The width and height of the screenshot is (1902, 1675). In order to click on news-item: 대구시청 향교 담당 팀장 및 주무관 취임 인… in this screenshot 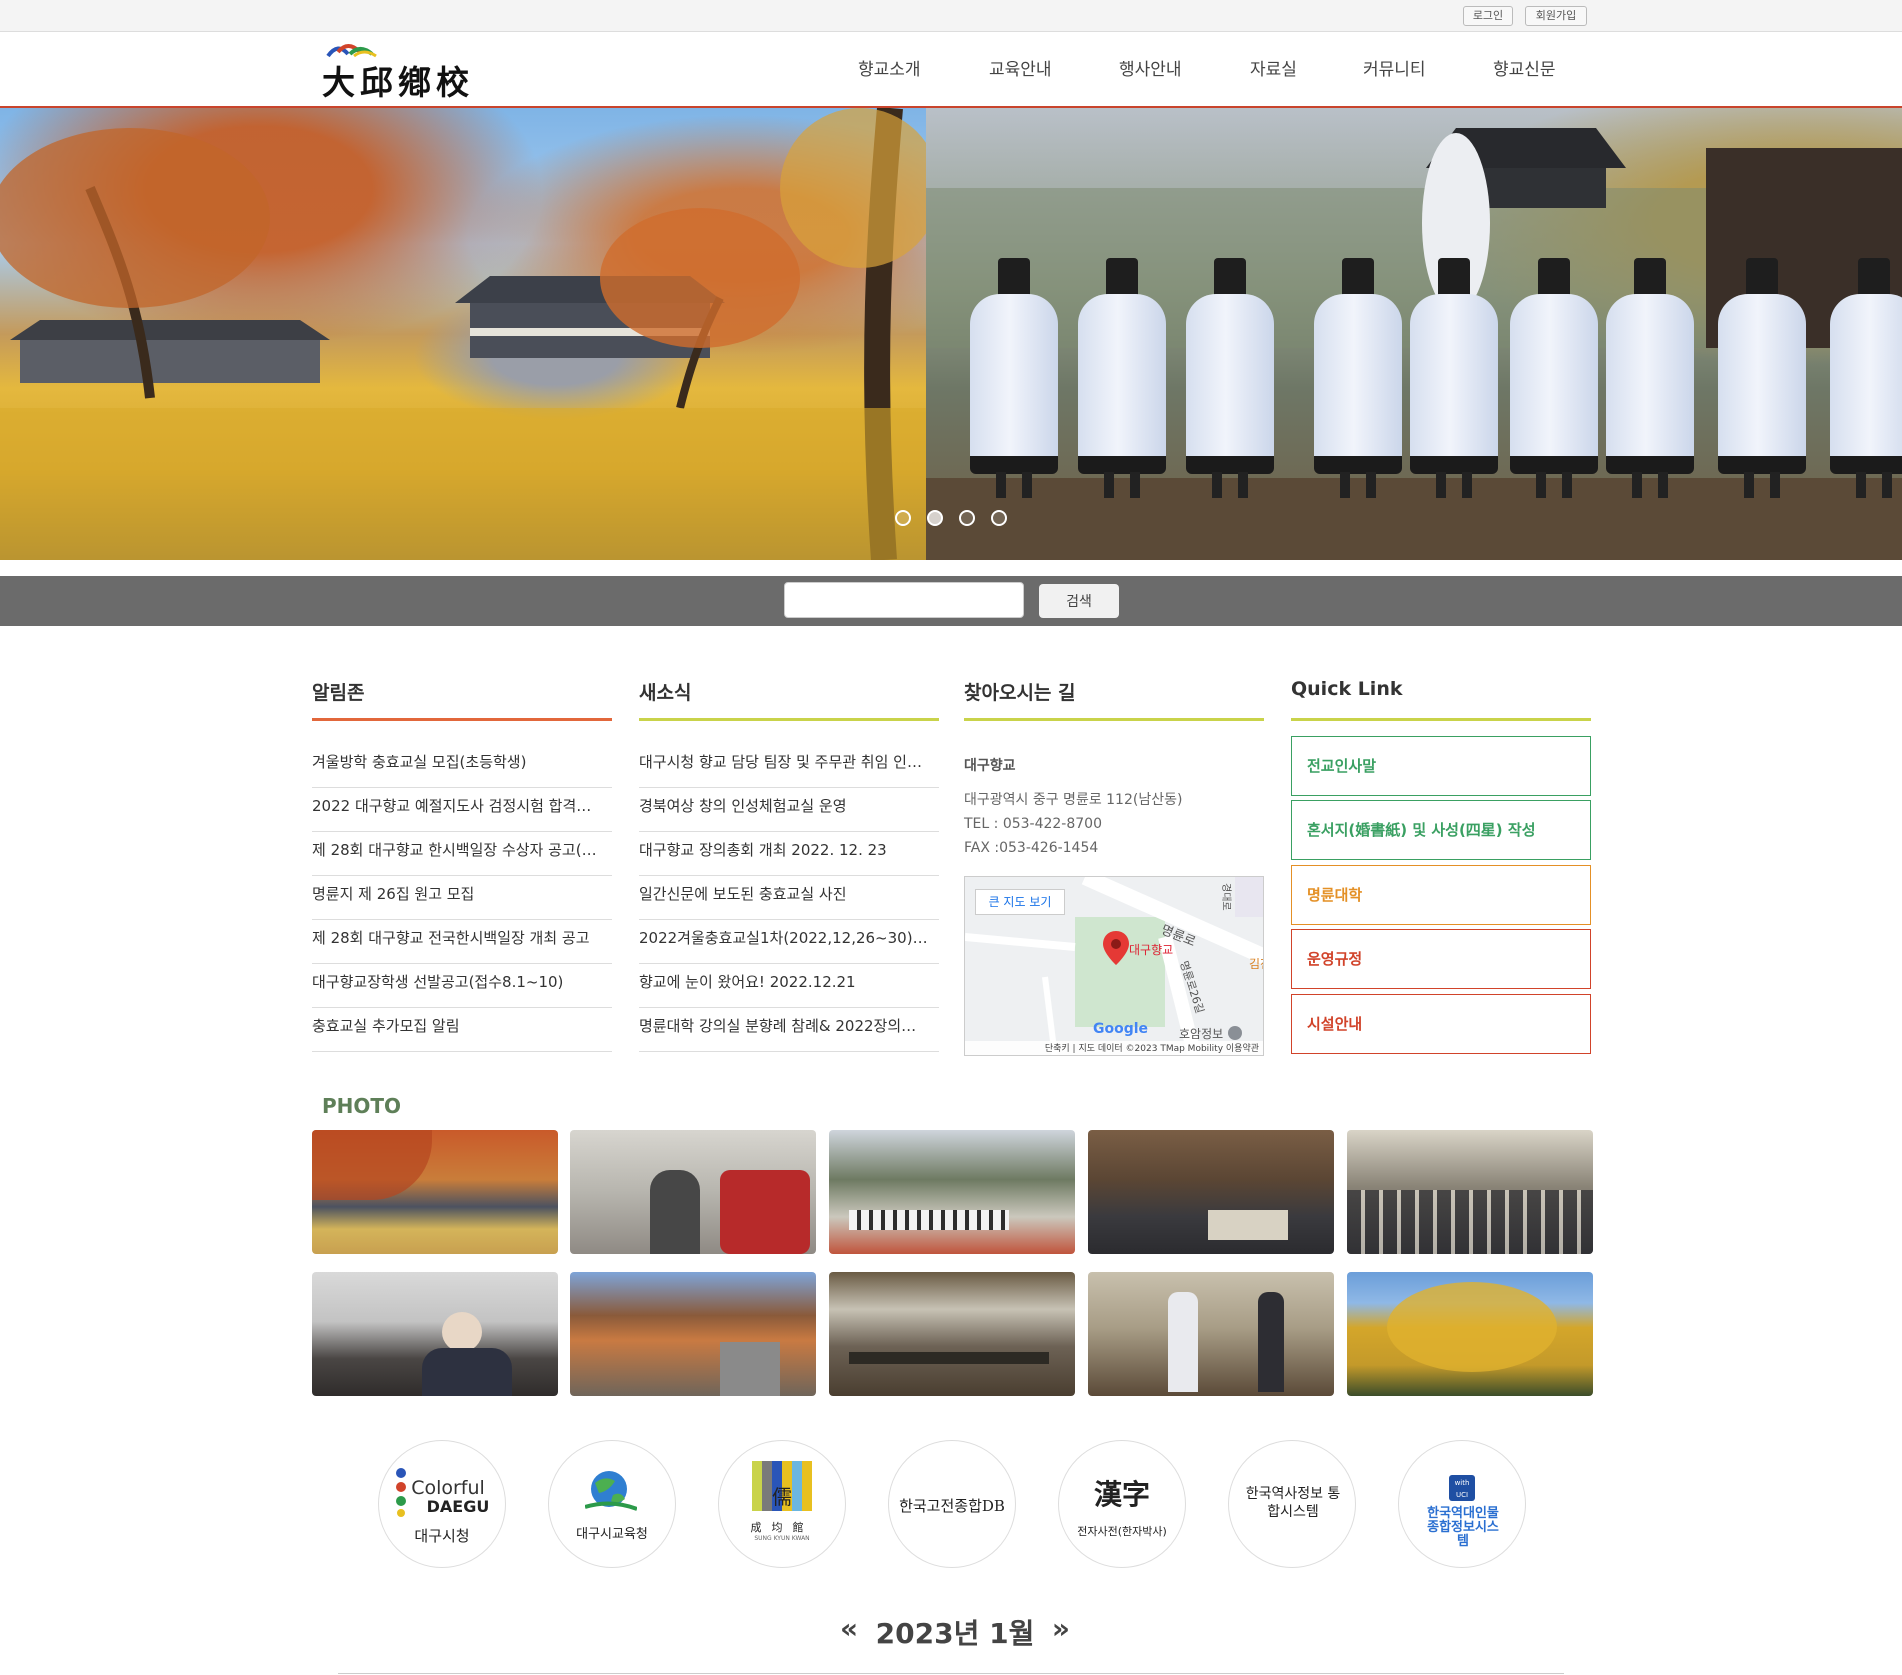, I will do `click(789, 766)`.